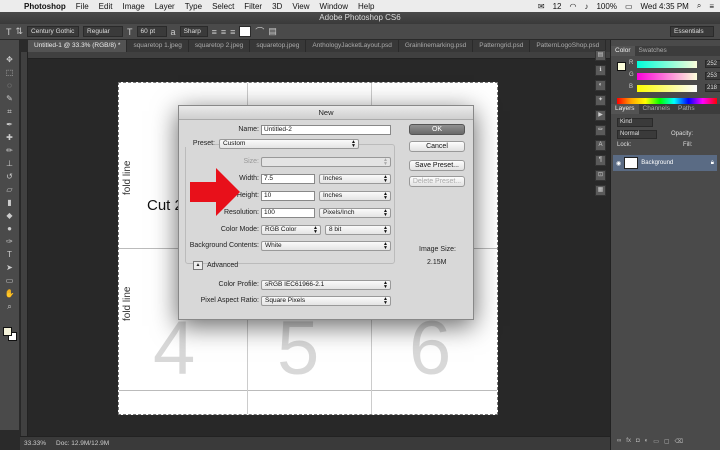 This screenshot has width=720, height=450. Describe the element at coordinates (223, 32) in the screenshot. I see `align-center-icon: ≡` at that location.